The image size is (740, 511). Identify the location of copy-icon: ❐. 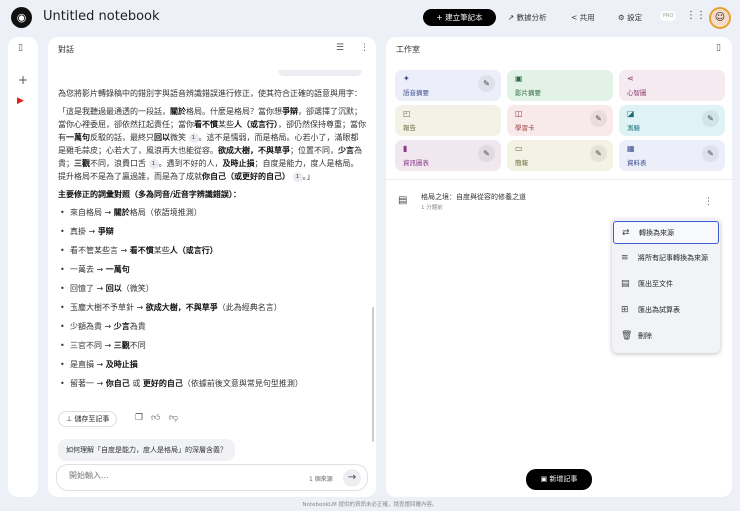
(139, 418).